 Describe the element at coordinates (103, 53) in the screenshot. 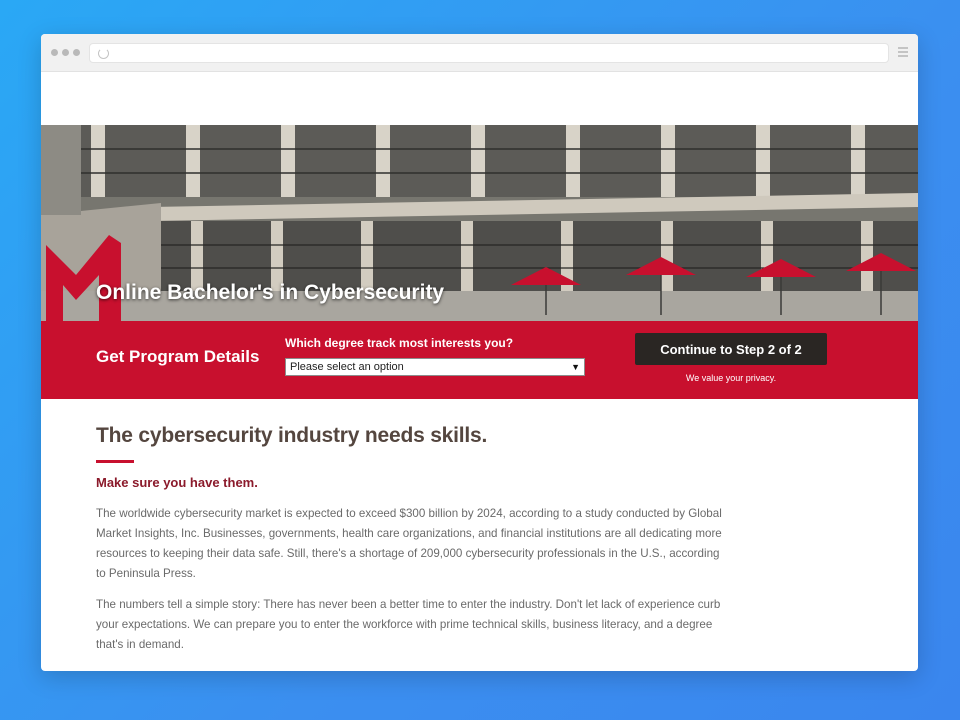

I see `reload-icon` at that location.